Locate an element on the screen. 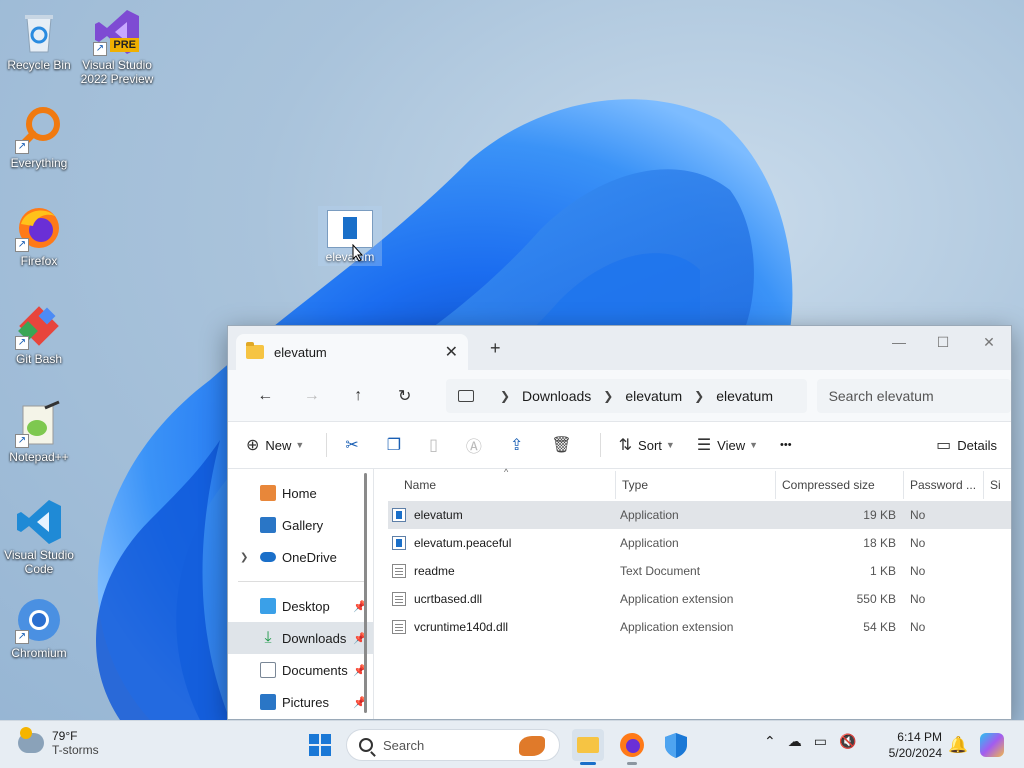 The height and width of the screenshot is (768, 1024). copilot-icon is located at coordinates (992, 745).